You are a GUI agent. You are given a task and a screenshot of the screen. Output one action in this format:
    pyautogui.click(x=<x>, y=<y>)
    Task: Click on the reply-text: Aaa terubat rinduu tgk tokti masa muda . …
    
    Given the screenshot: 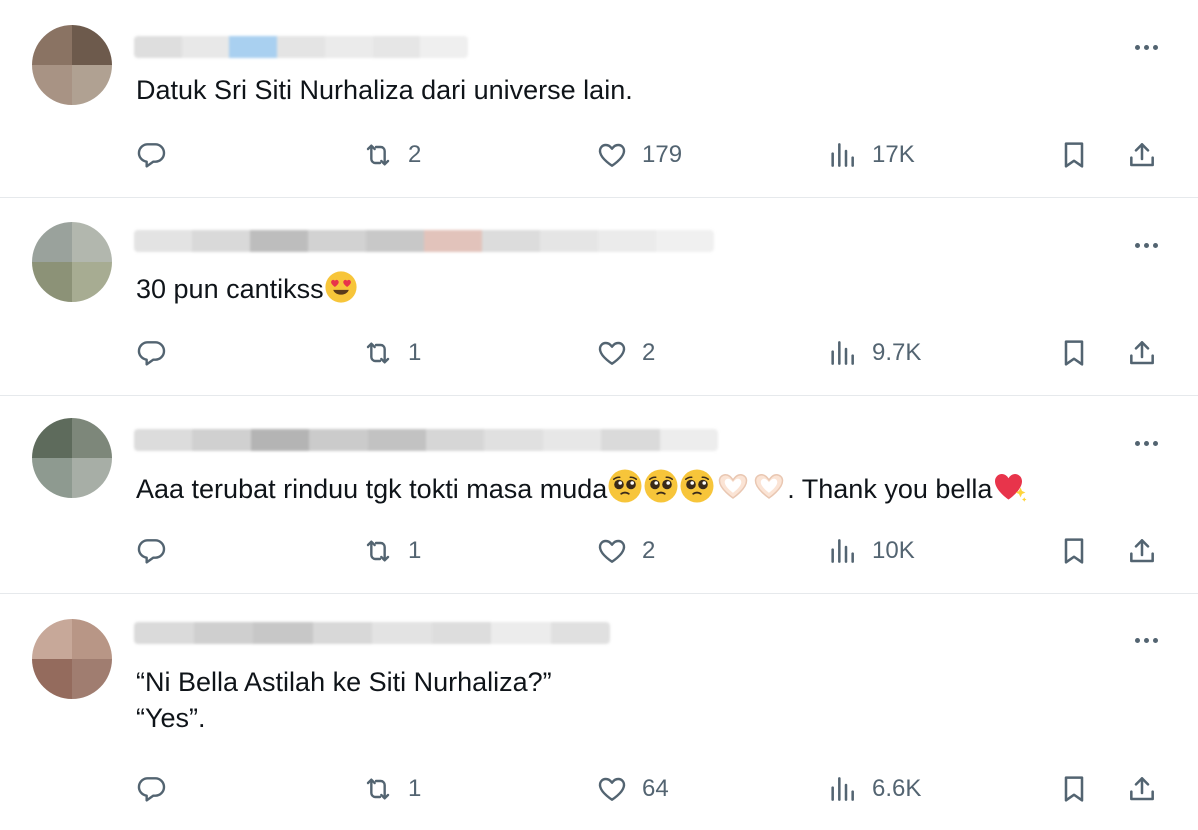 What is the action you would take?
    pyautogui.click(x=582, y=487)
    